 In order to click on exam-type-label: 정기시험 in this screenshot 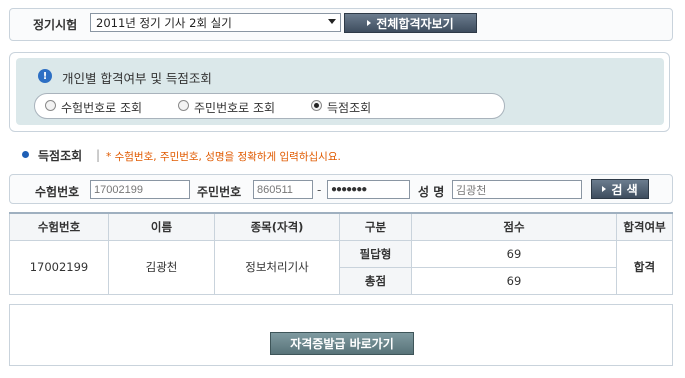, I will do `click(55, 25)`.